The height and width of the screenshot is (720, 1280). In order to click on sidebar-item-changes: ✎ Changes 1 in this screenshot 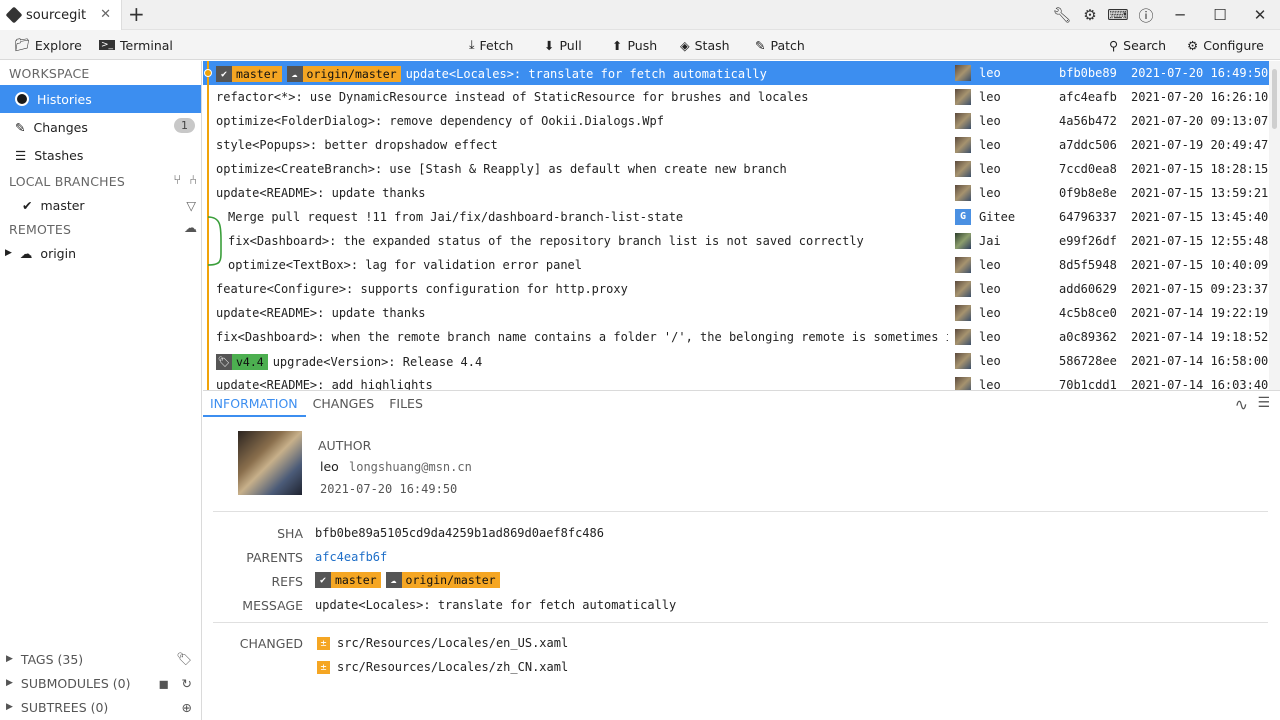, I will do `click(100, 127)`.